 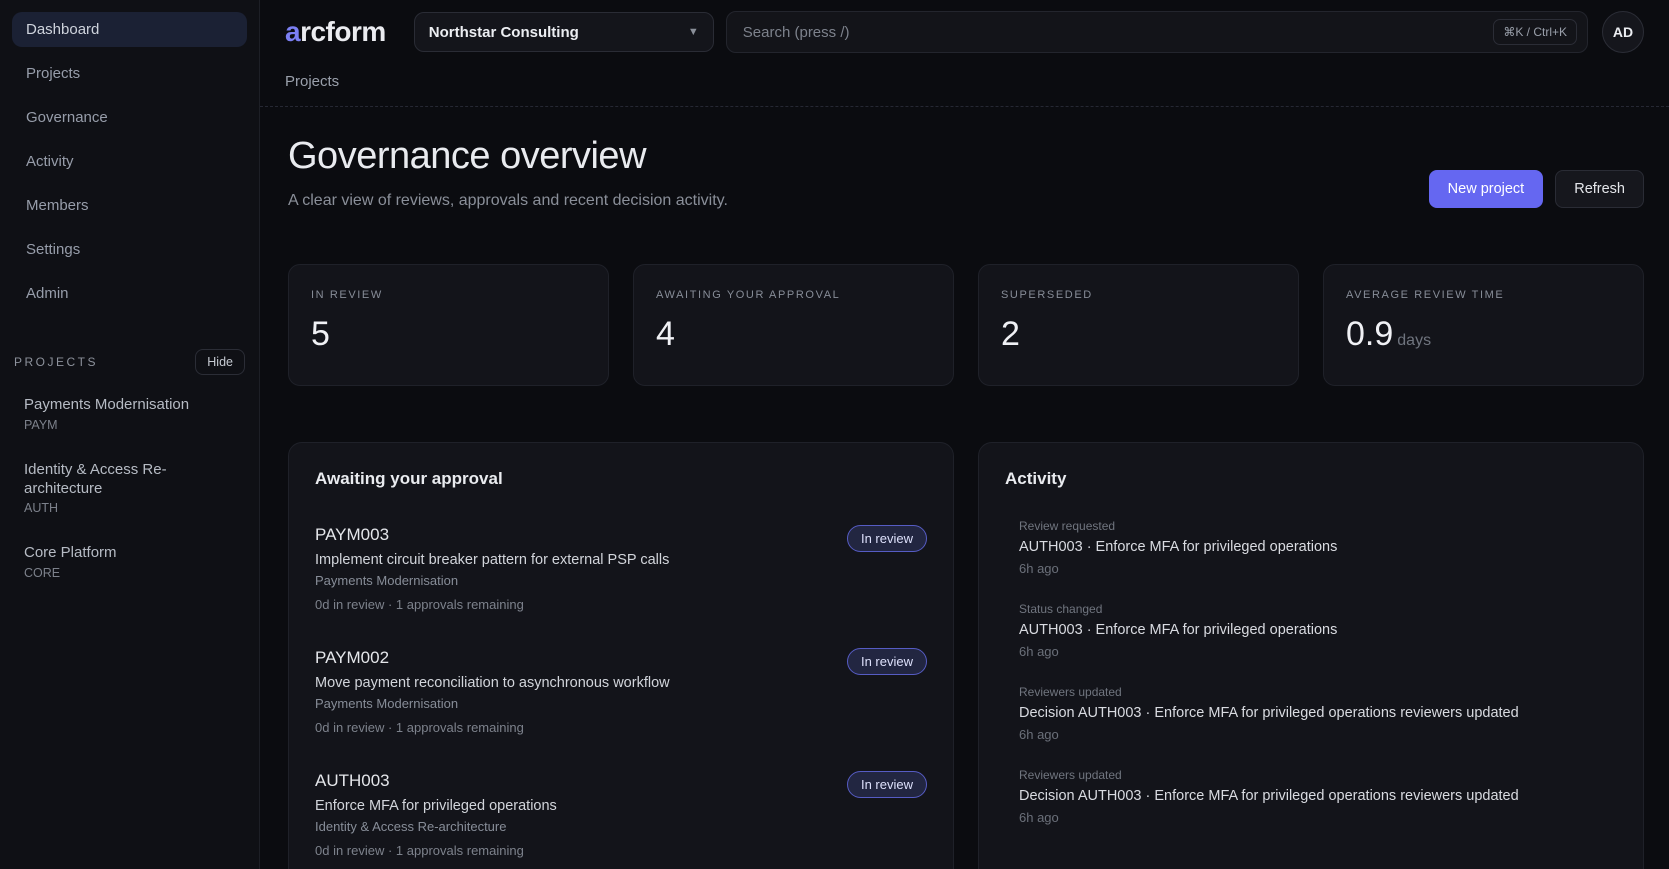 What do you see at coordinates (1623, 32) in the screenshot?
I see `avatar: AD` at bounding box center [1623, 32].